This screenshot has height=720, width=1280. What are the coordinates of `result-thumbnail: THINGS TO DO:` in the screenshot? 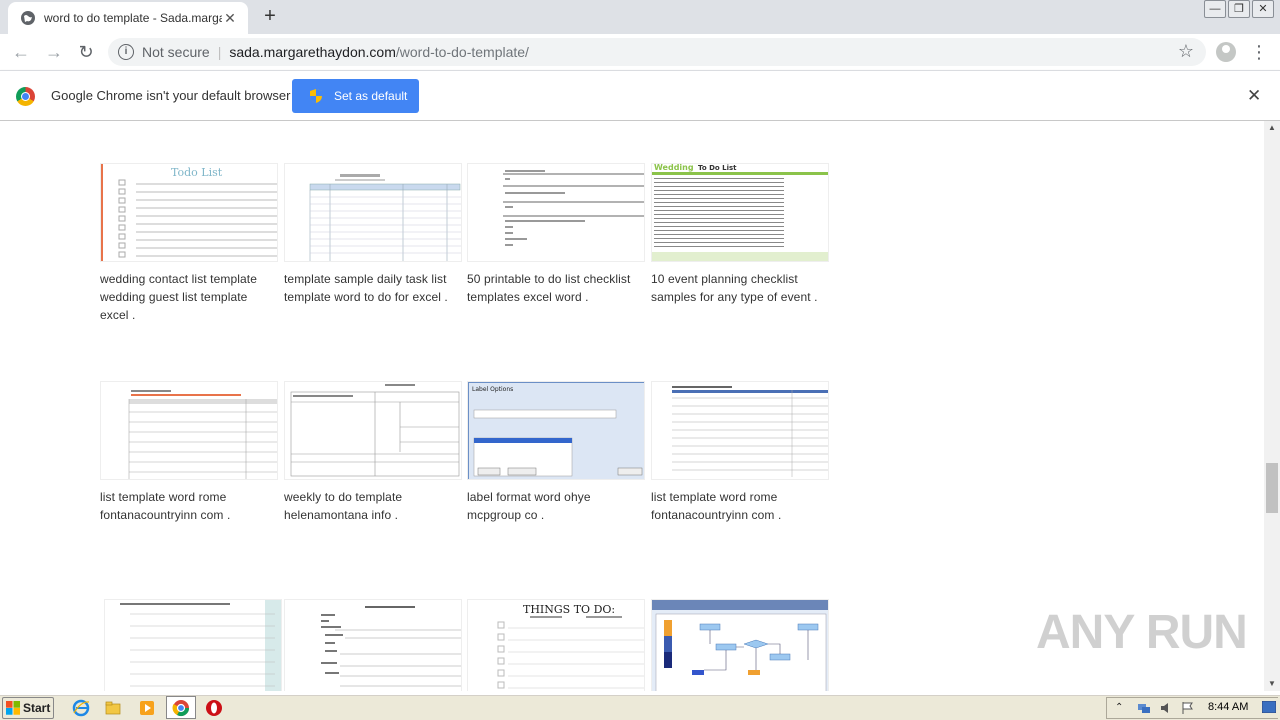 It's located at (556, 645).